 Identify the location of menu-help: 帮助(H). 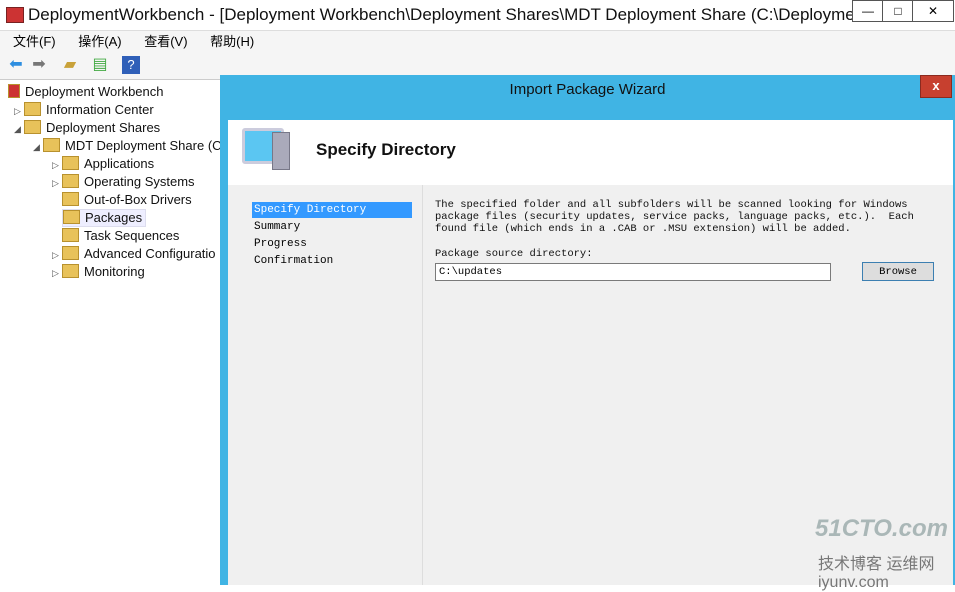
(232, 41).